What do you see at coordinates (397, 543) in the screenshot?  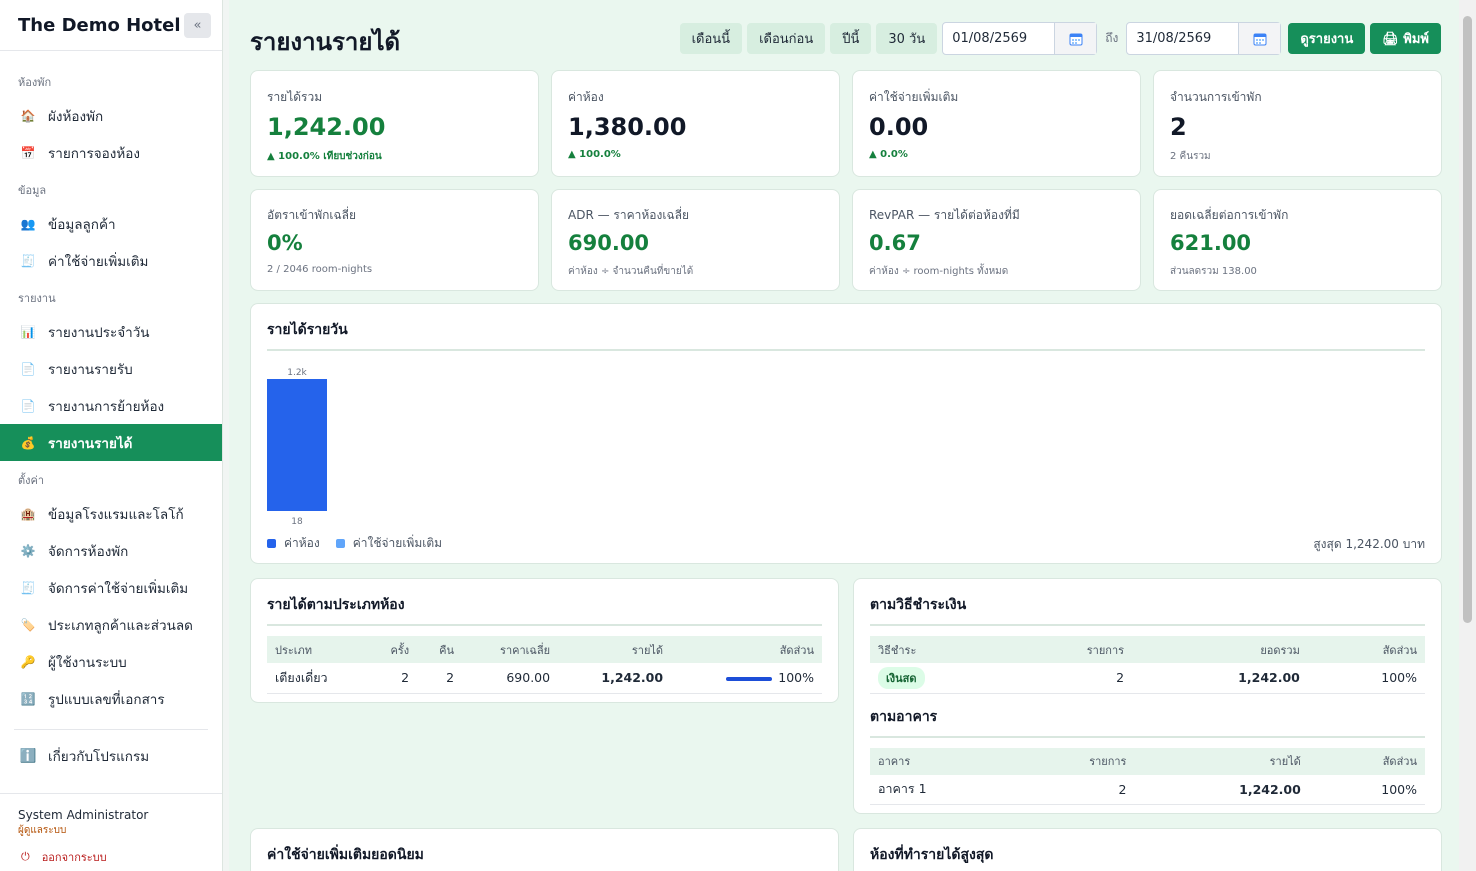 I see `legend-label: ค่าใช้จ่ายเพิ่มเติม` at bounding box center [397, 543].